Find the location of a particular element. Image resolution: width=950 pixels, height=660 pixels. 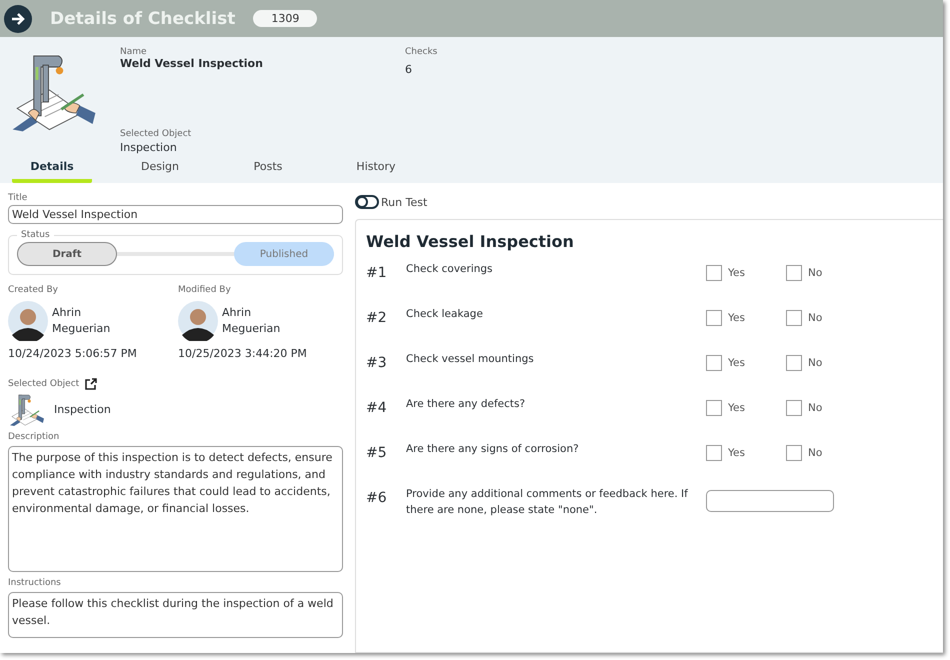

tab: Details is located at coordinates (52, 168).